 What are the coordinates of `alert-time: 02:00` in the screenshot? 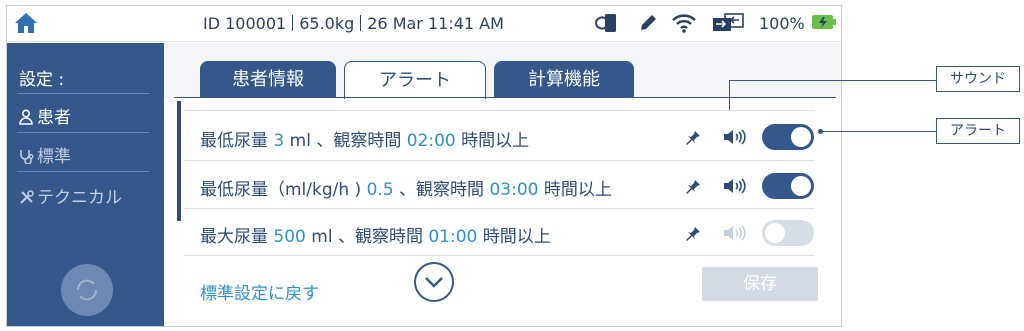 It's located at (431, 141).